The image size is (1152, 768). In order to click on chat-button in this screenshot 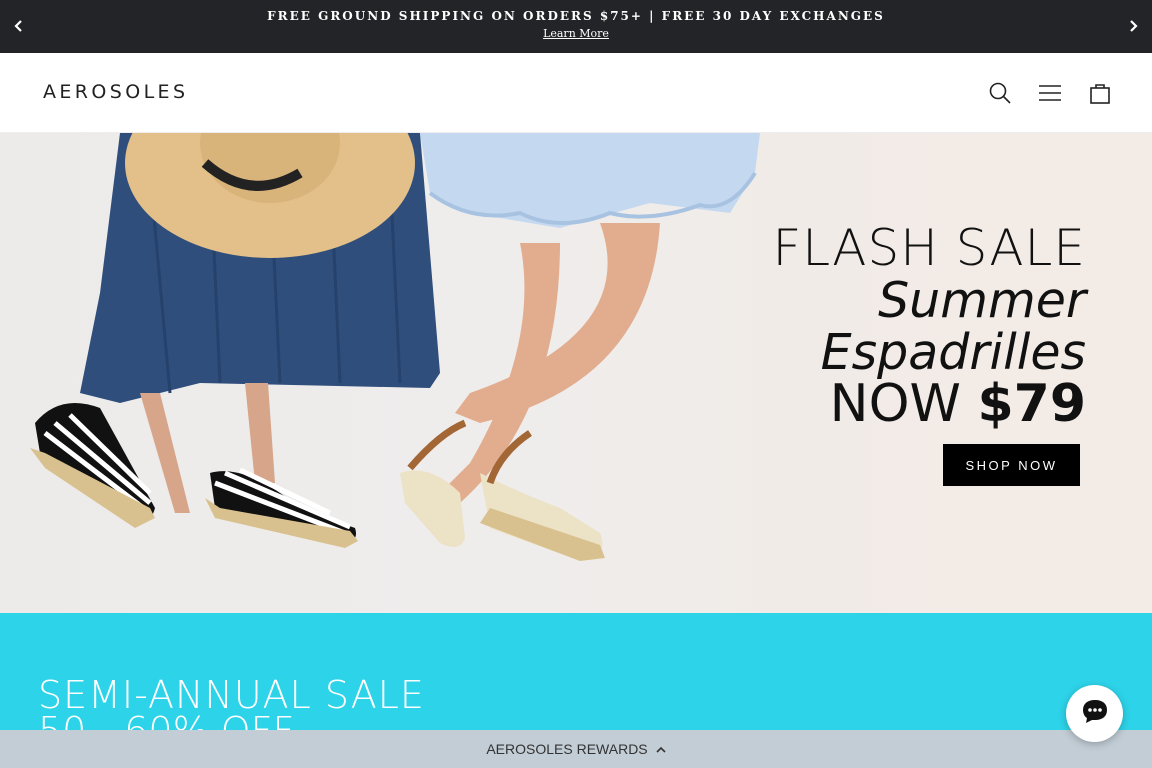, I will do `click(1094, 713)`.